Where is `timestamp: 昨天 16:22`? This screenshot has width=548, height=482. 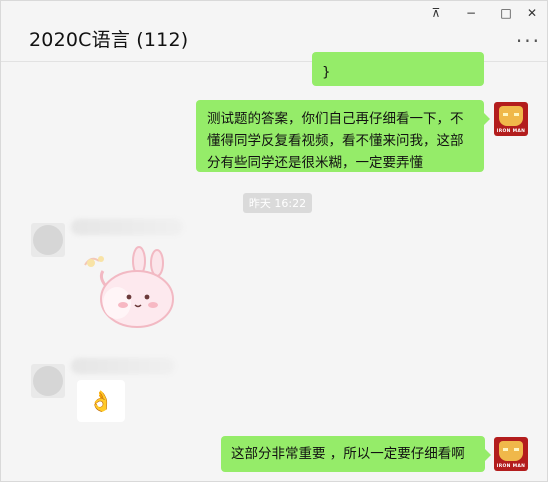 timestamp: 昨天 16:22 is located at coordinates (277, 203).